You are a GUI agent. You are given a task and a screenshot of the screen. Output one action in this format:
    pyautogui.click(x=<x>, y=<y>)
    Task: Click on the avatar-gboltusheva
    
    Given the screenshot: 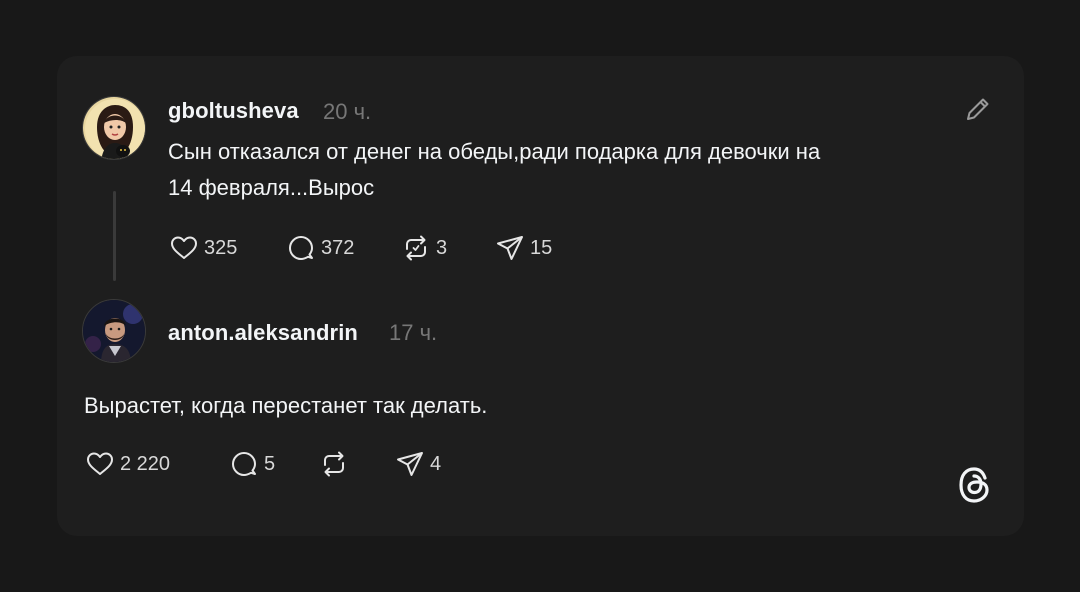 What is the action you would take?
    pyautogui.click(x=114, y=128)
    